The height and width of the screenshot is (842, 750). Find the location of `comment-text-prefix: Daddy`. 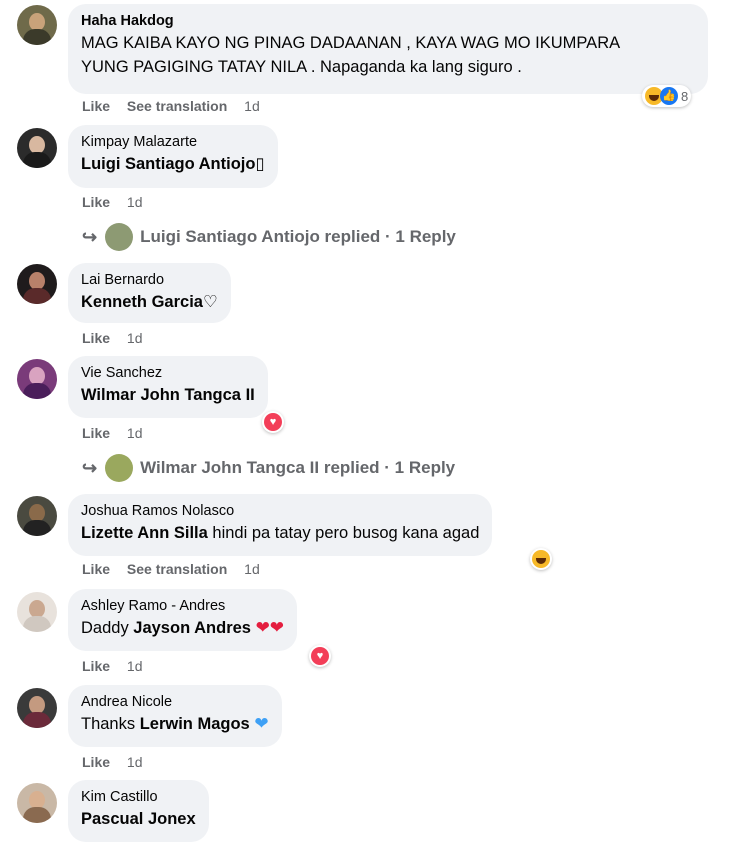

comment-text-prefix: Daddy is located at coordinates (107, 628).